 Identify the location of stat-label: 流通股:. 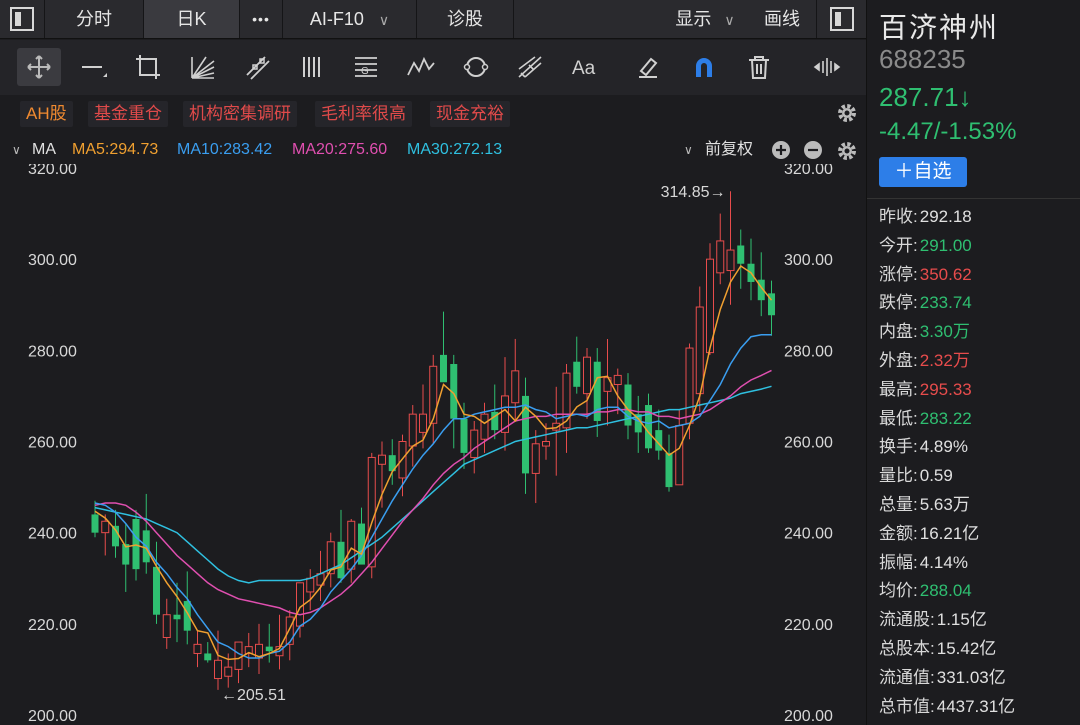
(907, 620).